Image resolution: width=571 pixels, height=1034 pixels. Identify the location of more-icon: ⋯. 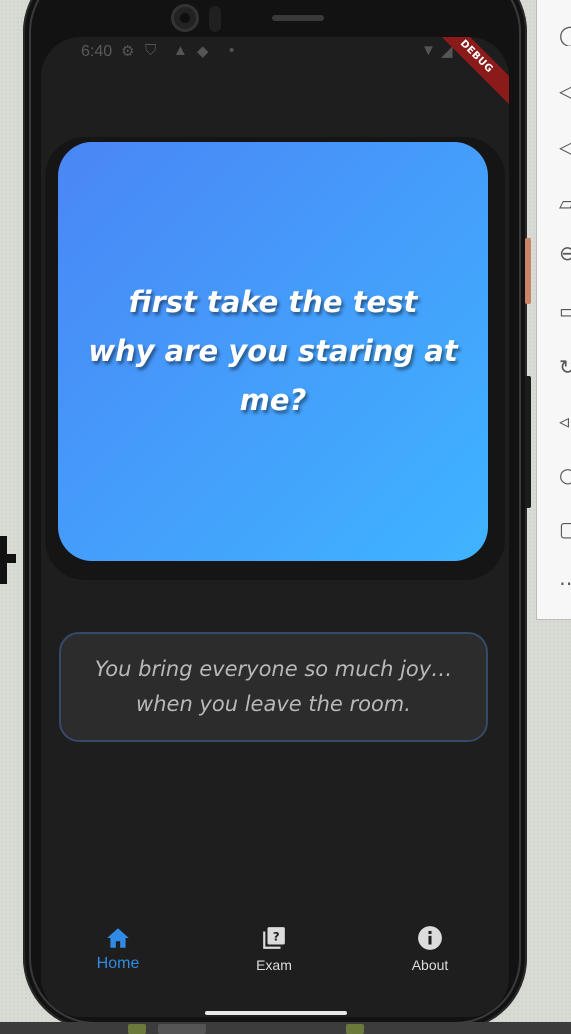
(565, 583).